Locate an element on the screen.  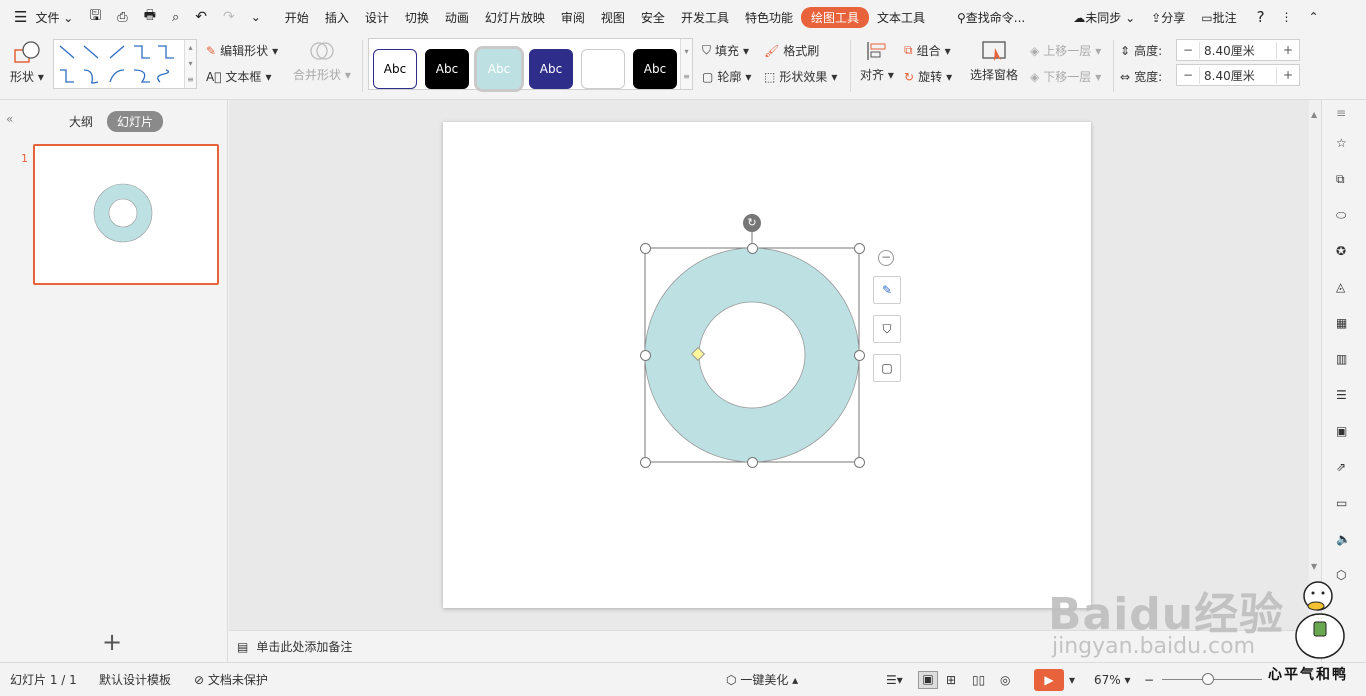
style-preset-2: Abc is located at coordinates (447, 69).